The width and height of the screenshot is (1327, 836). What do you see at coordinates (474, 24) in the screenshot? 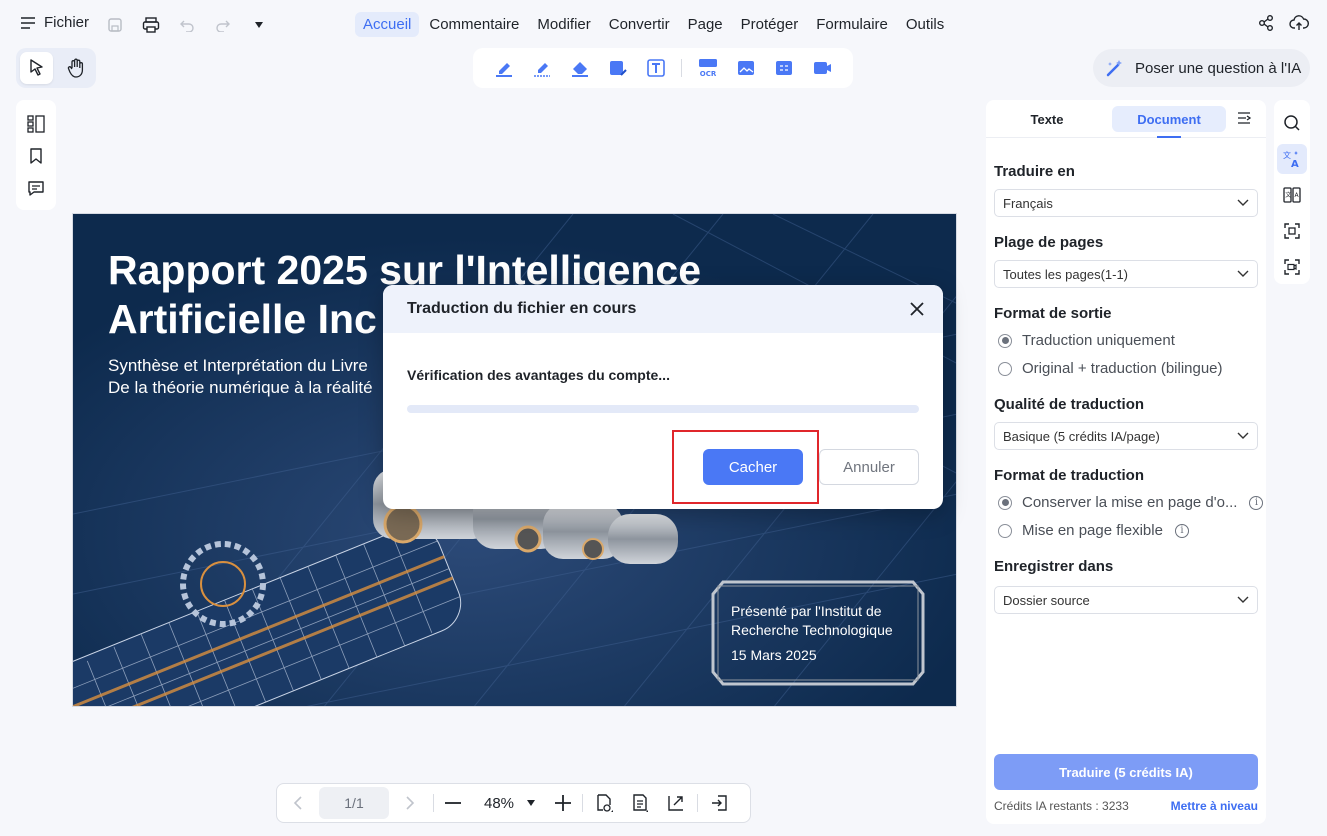
I see `tab-commentaire: Commentaire` at bounding box center [474, 24].